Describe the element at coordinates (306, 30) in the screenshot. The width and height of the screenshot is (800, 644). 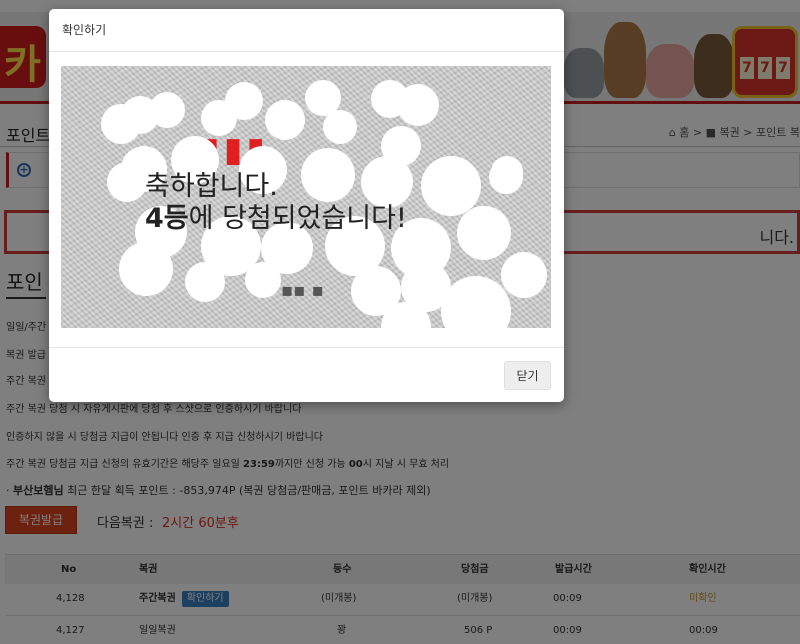
I see `modal-title: 확인하기` at that location.